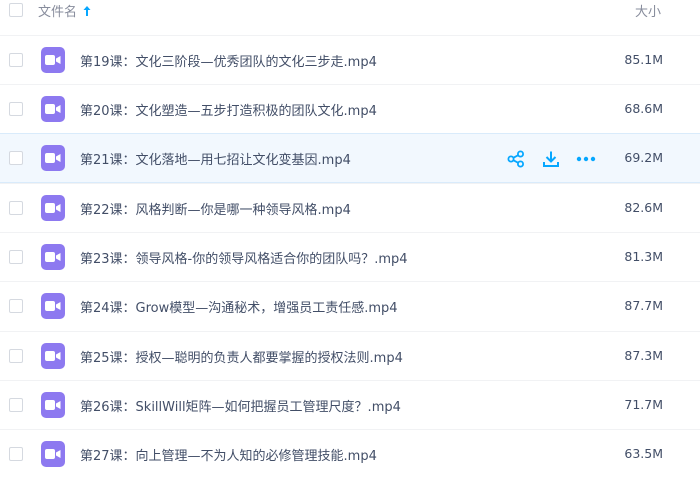  I want to click on file-name: 第19课：文化三阶段—优秀团队的文化三步走.mp4, so click(228, 60).